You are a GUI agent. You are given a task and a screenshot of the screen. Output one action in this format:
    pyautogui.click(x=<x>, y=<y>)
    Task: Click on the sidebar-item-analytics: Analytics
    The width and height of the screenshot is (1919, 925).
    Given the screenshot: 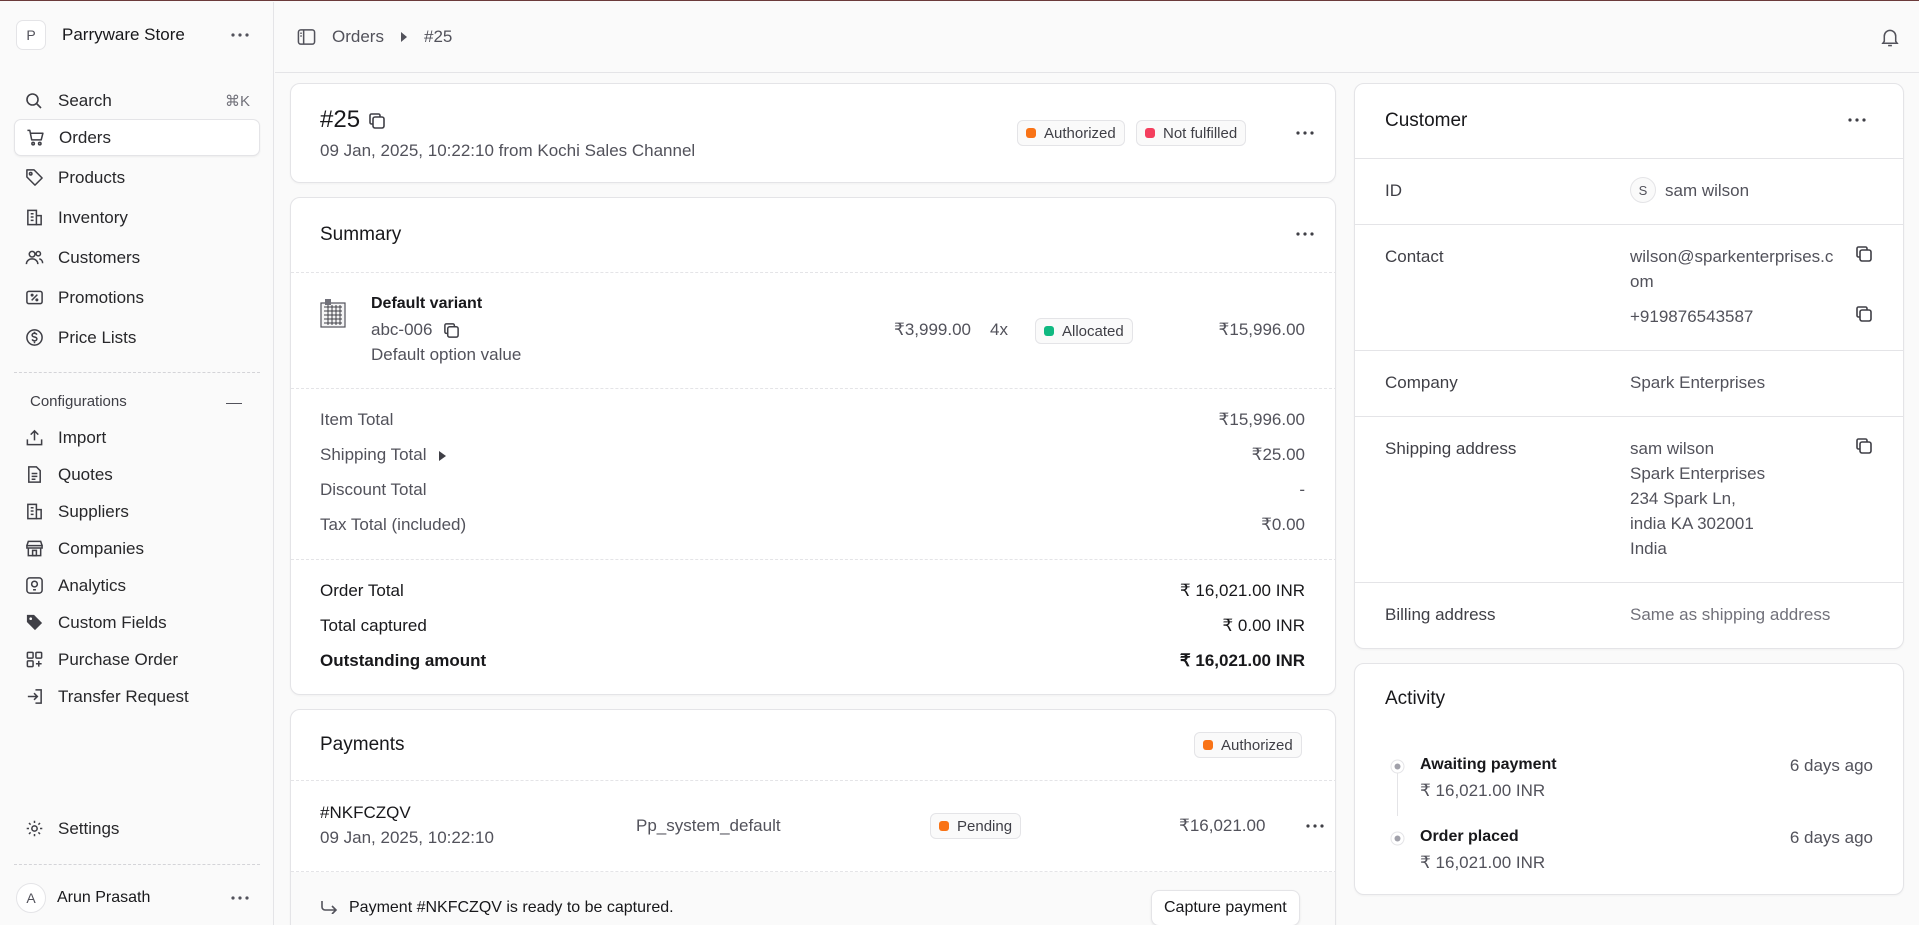 What is the action you would take?
    pyautogui.click(x=137, y=585)
    